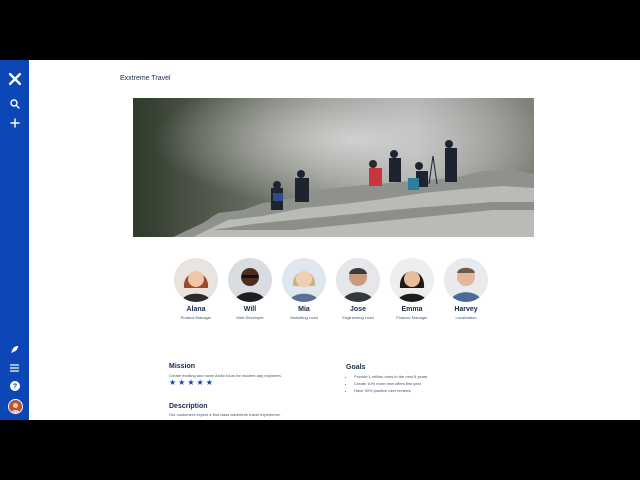  What do you see at coordinates (196, 309) in the screenshot?
I see `member-name: Alana` at bounding box center [196, 309].